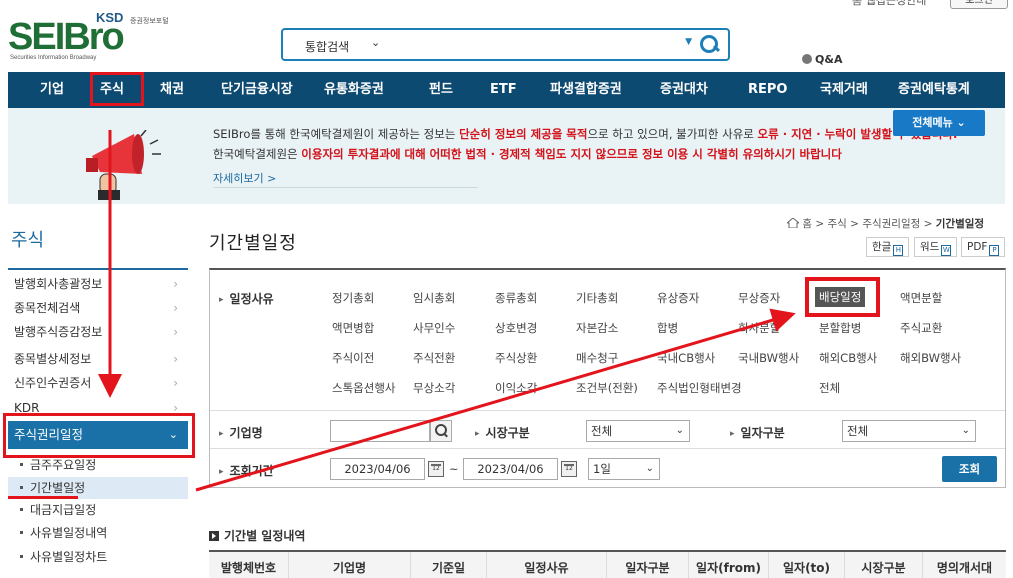  I want to click on full-menu-button: 전체메뉴 ⌄, so click(939, 123).